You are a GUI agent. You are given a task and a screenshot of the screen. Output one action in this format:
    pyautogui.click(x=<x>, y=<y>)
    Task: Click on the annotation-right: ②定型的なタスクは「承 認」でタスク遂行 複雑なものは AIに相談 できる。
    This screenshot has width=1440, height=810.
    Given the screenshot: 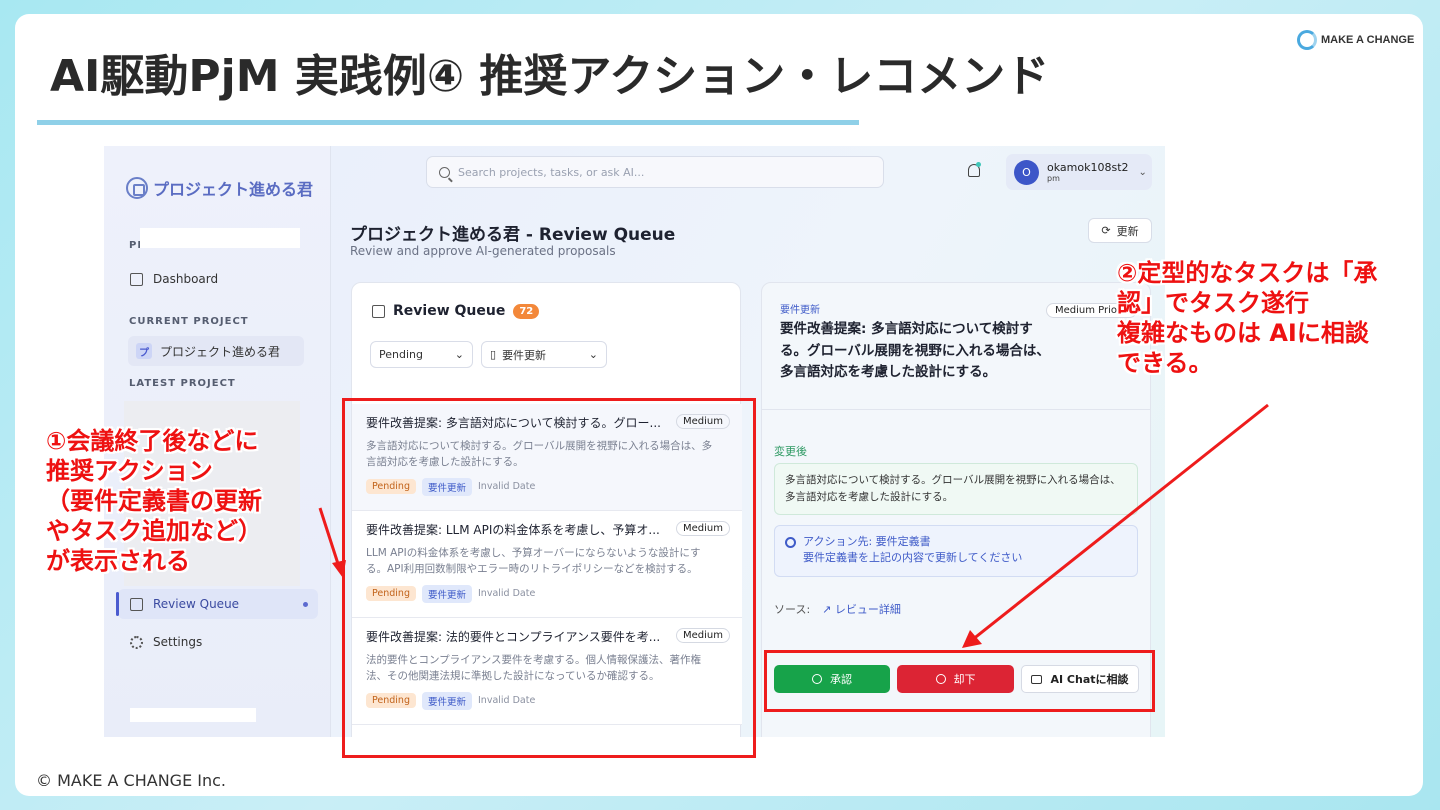 What is the action you would take?
    pyautogui.click(x=1247, y=318)
    